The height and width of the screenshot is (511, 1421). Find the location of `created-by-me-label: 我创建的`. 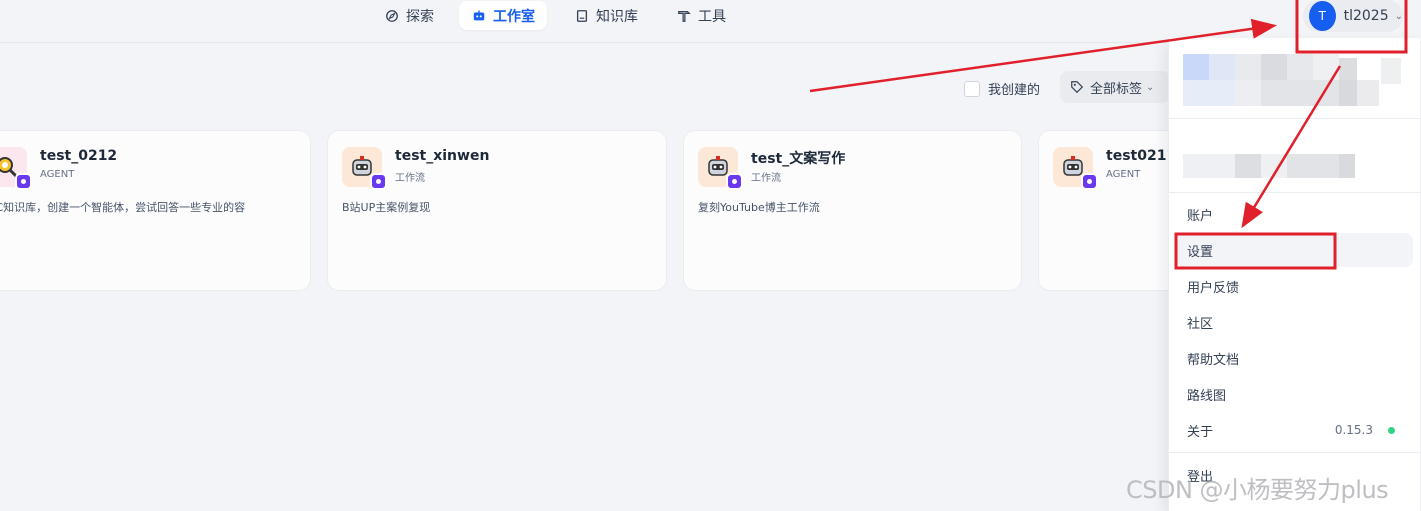

created-by-me-label: 我创建的 is located at coordinates (1014, 90).